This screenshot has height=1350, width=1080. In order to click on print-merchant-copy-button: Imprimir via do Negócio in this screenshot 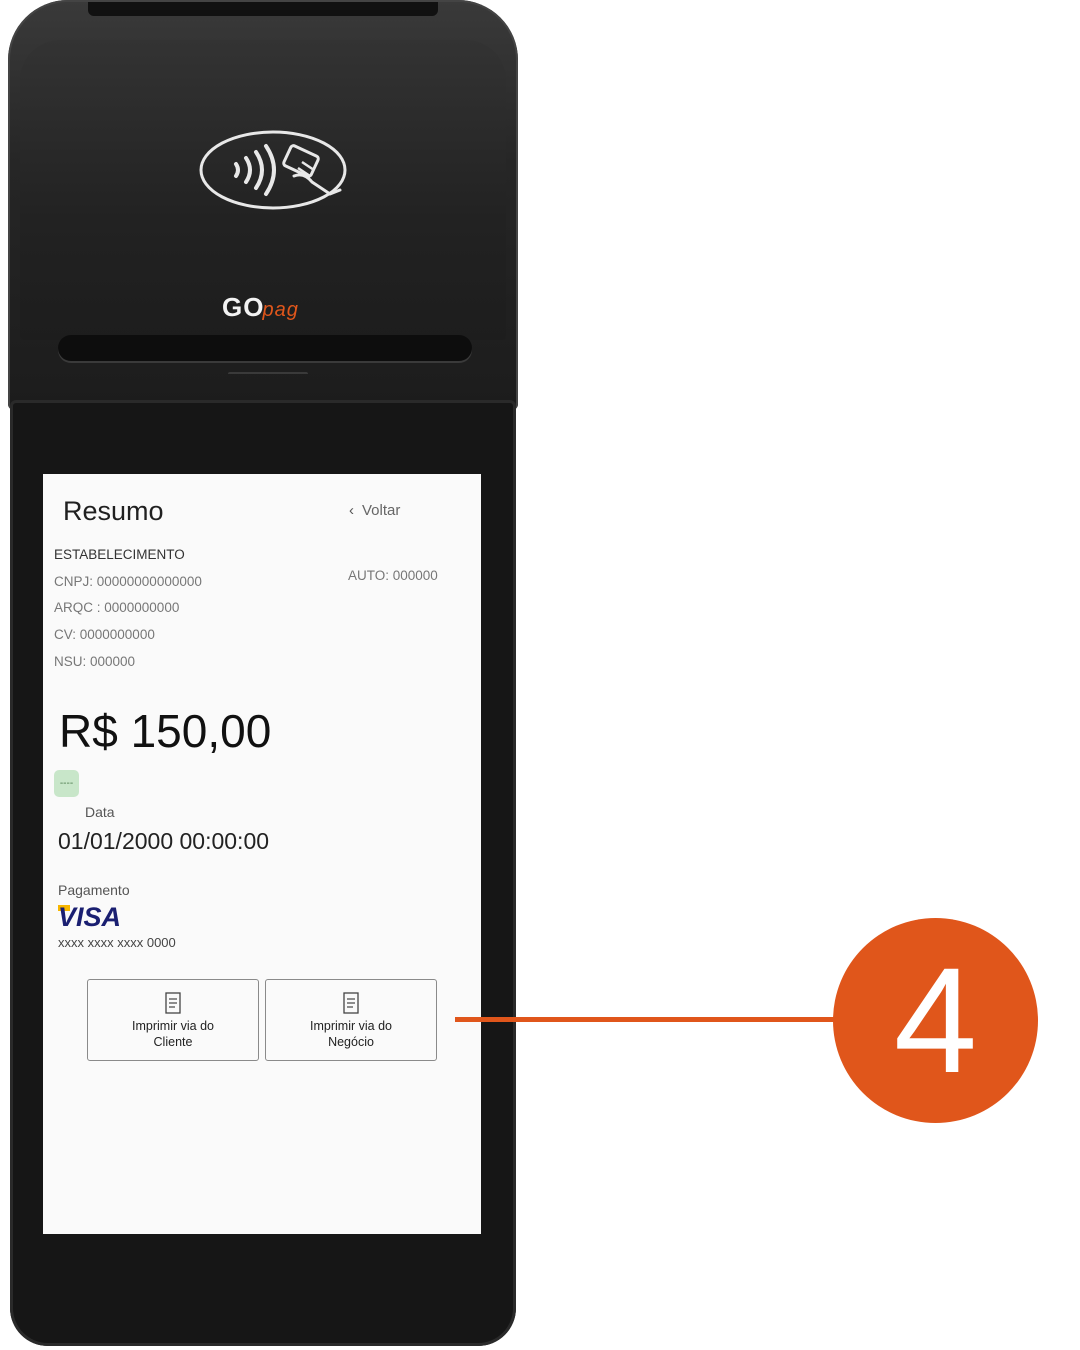, I will do `click(351, 1020)`.